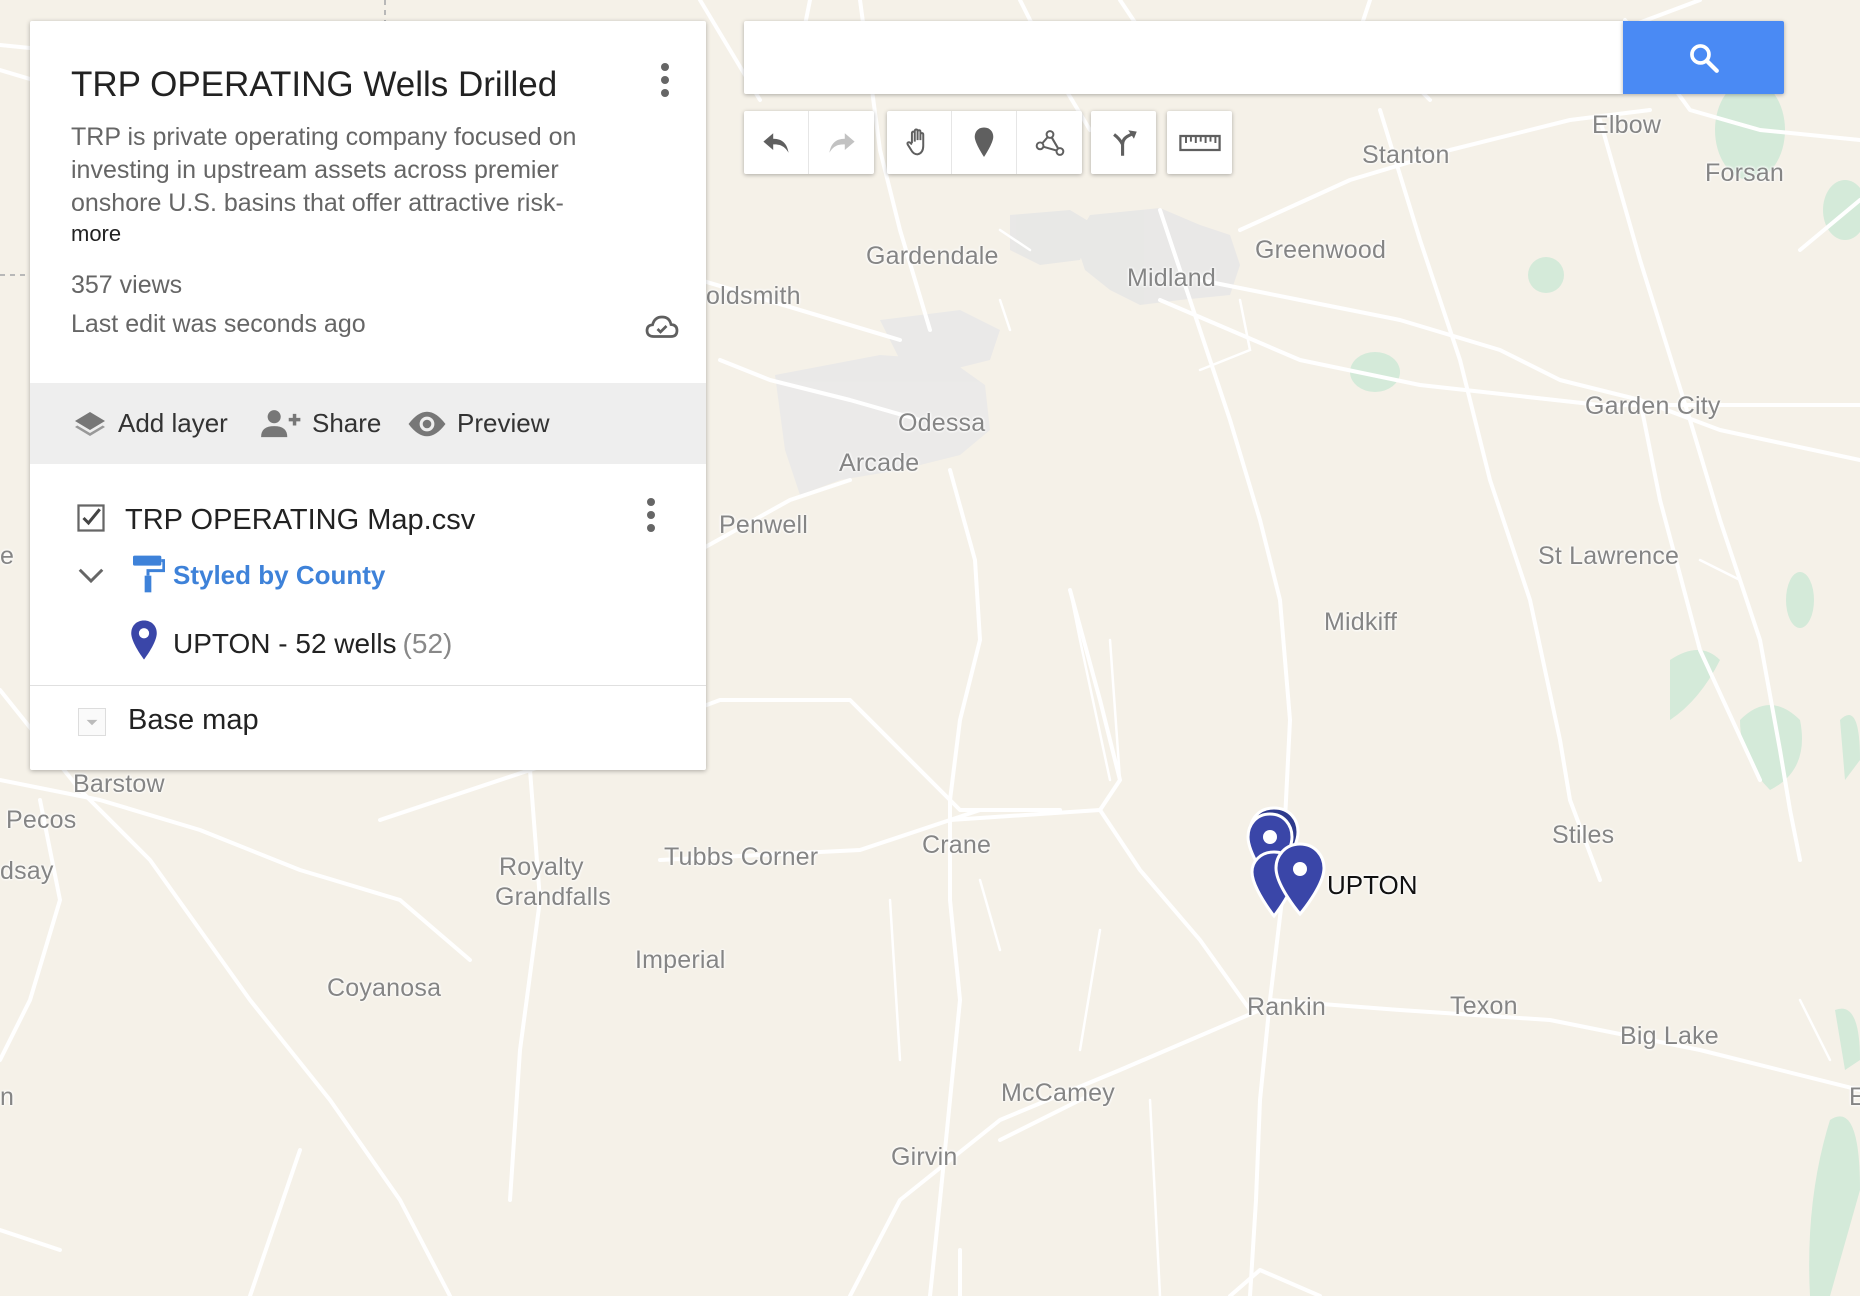 The height and width of the screenshot is (1296, 1860). I want to click on more-link: more, so click(96, 234).